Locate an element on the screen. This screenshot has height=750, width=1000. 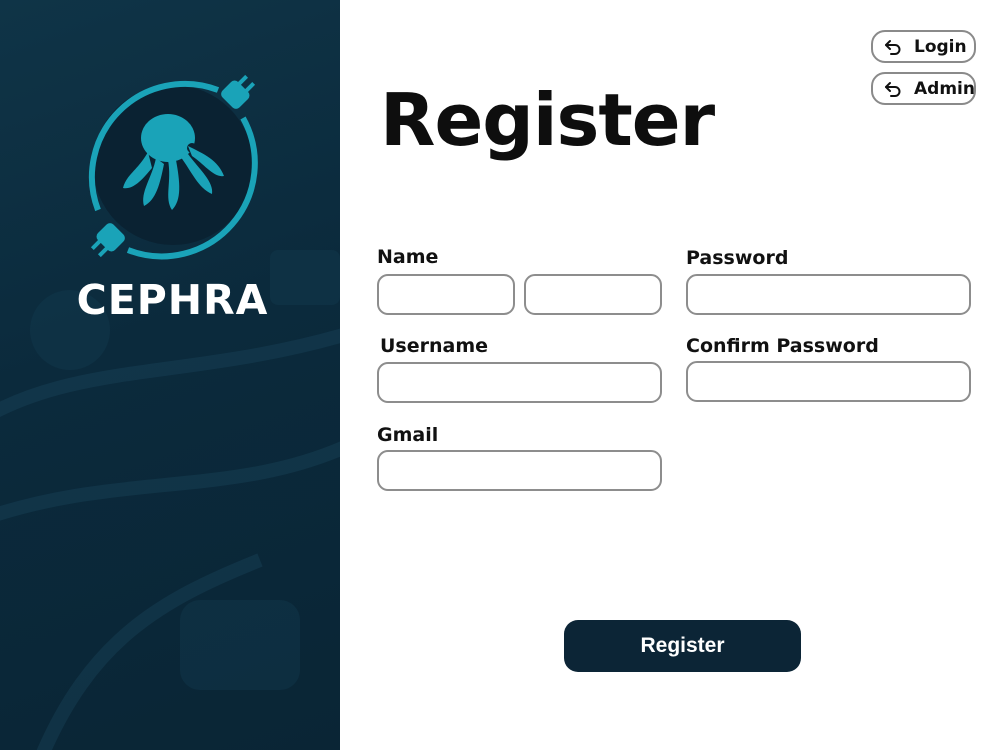
password-input is located at coordinates (828, 294).